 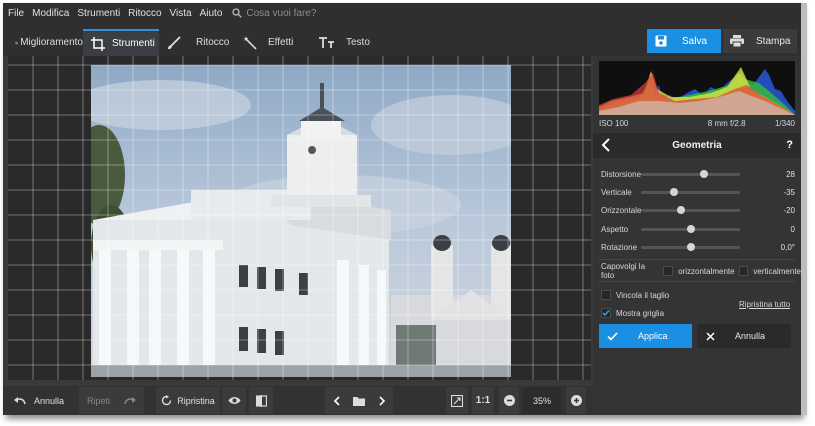 I want to click on menu-file: File, so click(x=16, y=13).